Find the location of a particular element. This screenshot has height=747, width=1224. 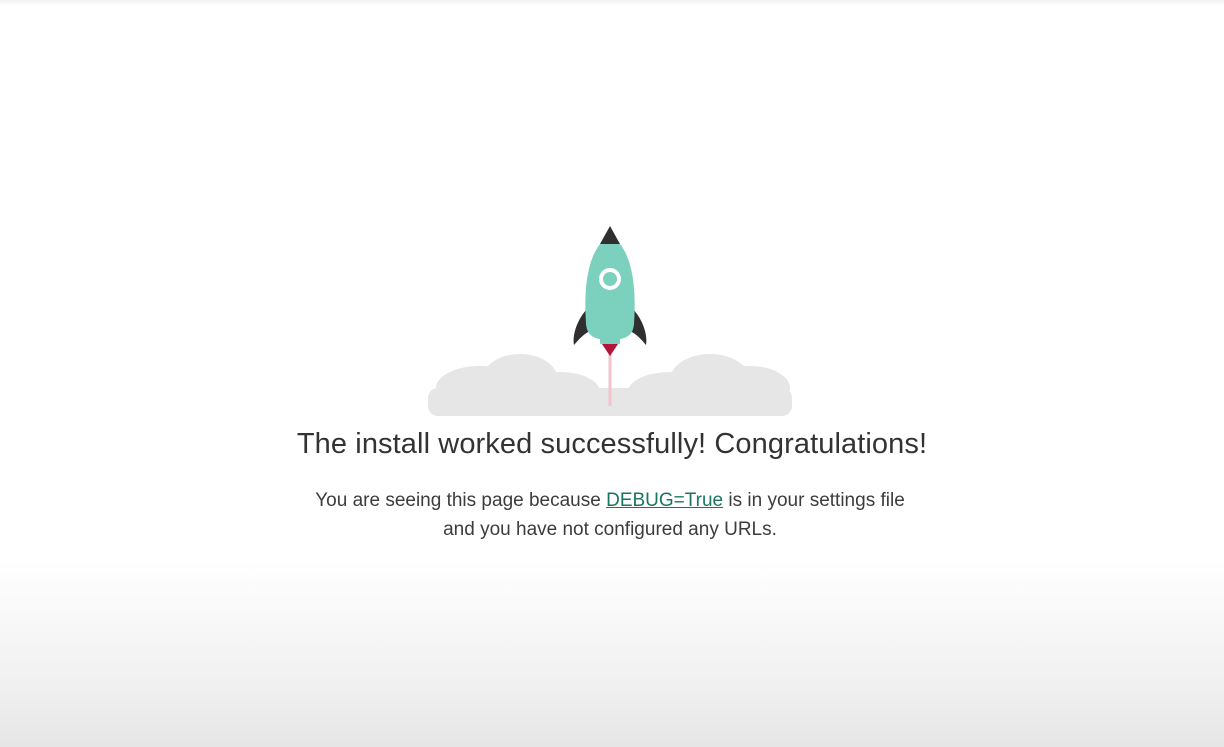

top-rule is located at coordinates (612, 3).